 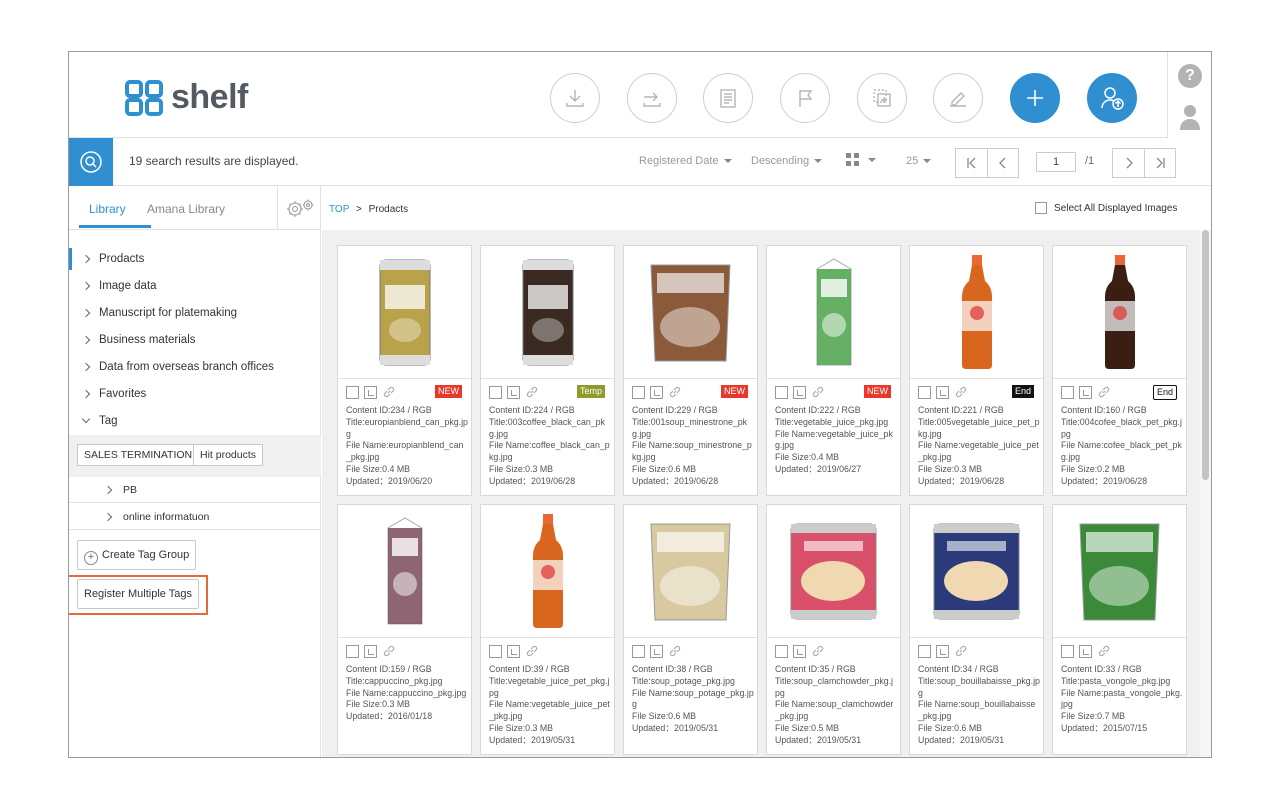 I want to click on select-all-control: Select All Displayed Images, so click(x=1106, y=208).